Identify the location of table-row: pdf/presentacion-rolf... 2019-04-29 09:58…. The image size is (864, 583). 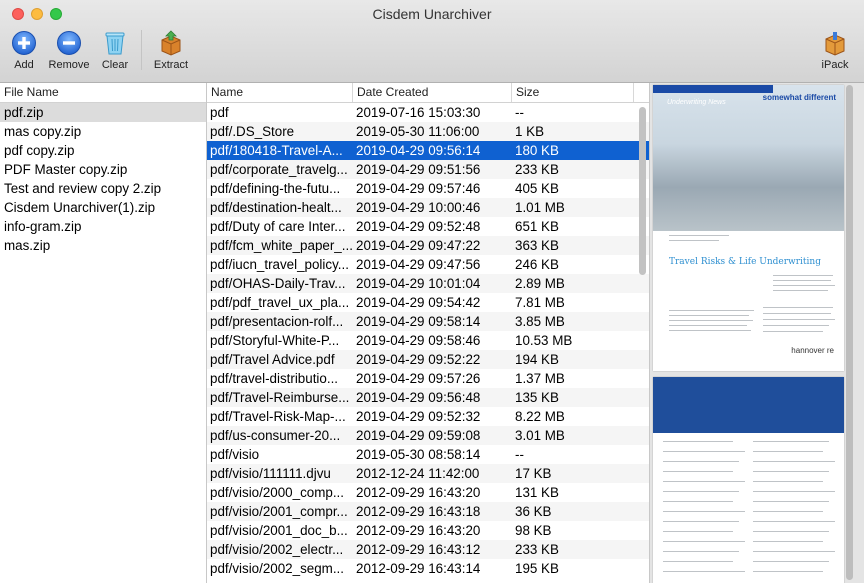
(428, 321).